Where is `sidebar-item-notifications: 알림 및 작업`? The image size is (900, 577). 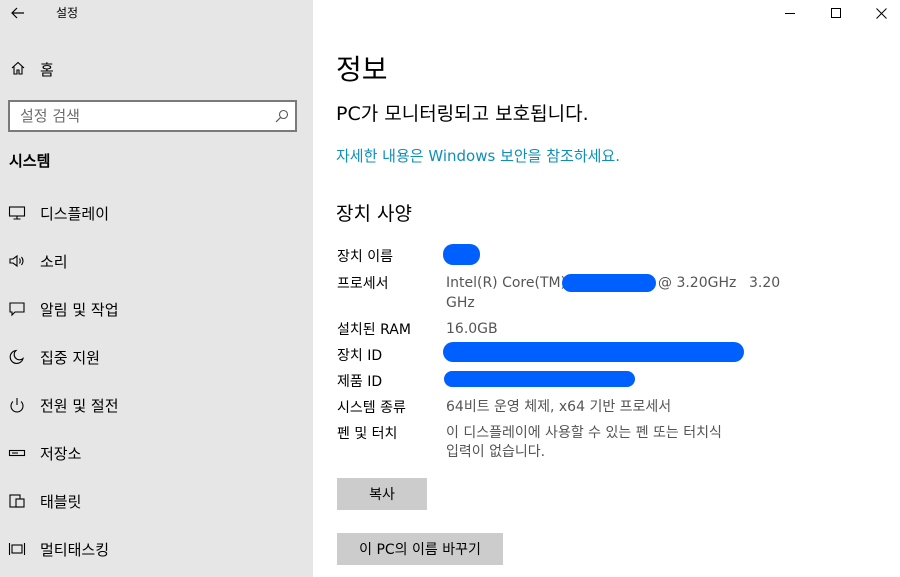 sidebar-item-notifications: 알림 및 작업 is located at coordinates (156, 309).